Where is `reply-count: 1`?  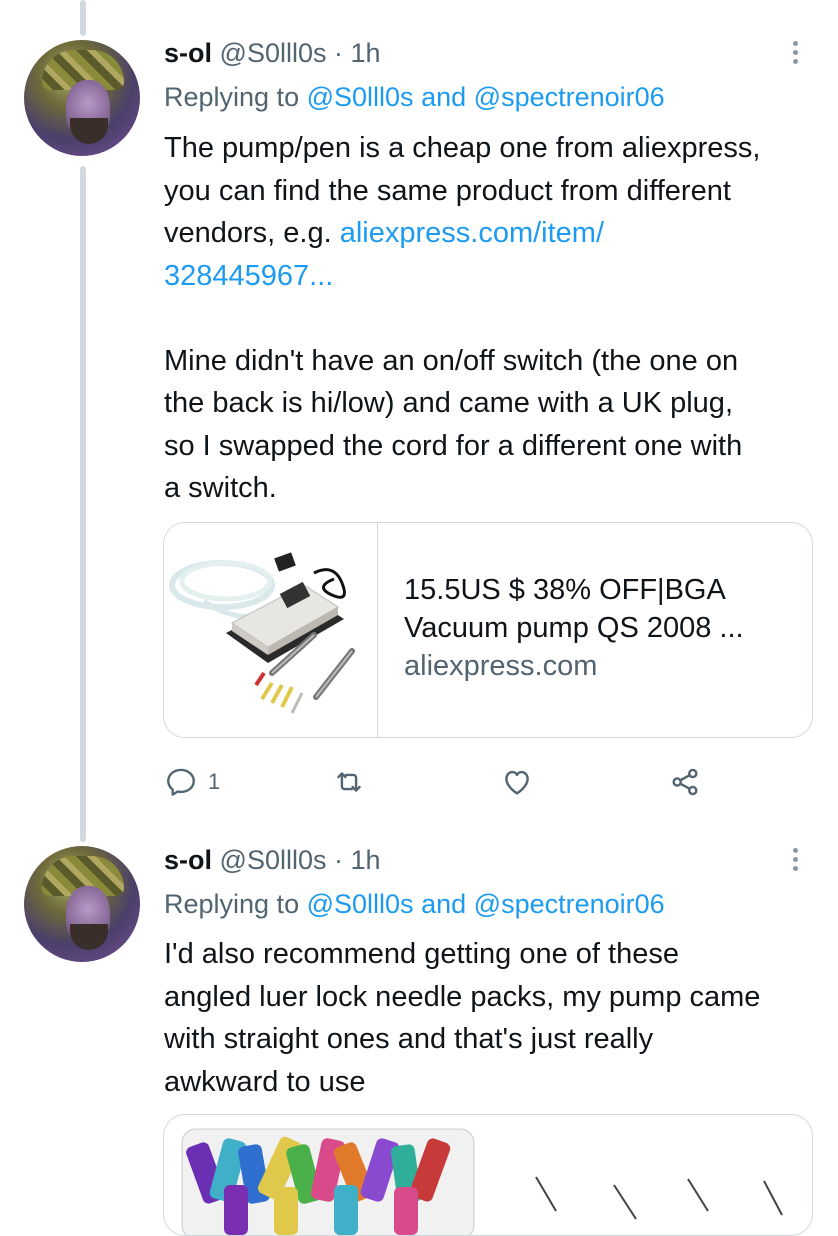 reply-count: 1 is located at coordinates (214, 781).